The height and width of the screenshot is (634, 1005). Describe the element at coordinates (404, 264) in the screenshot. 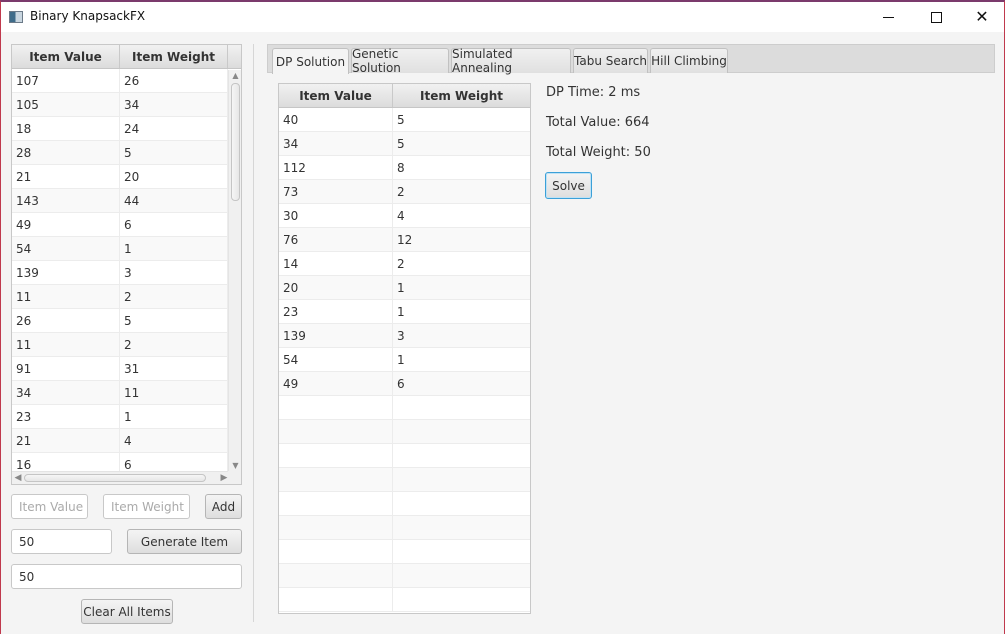

I see `table-row: 14 2` at that location.